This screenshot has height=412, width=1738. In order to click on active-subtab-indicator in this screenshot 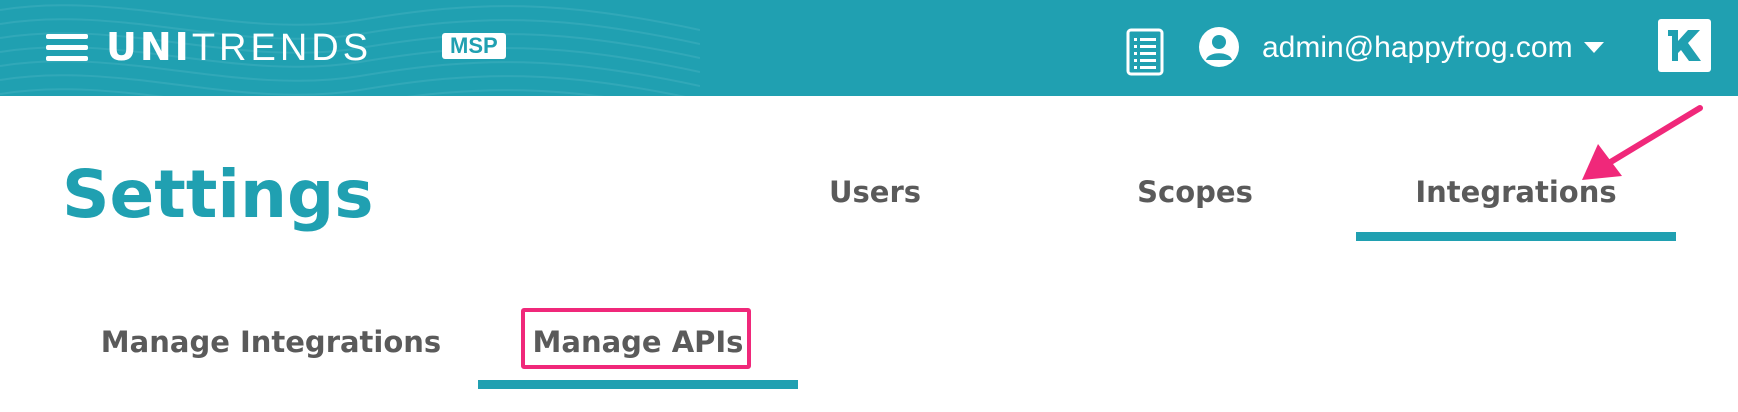, I will do `click(638, 384)`.